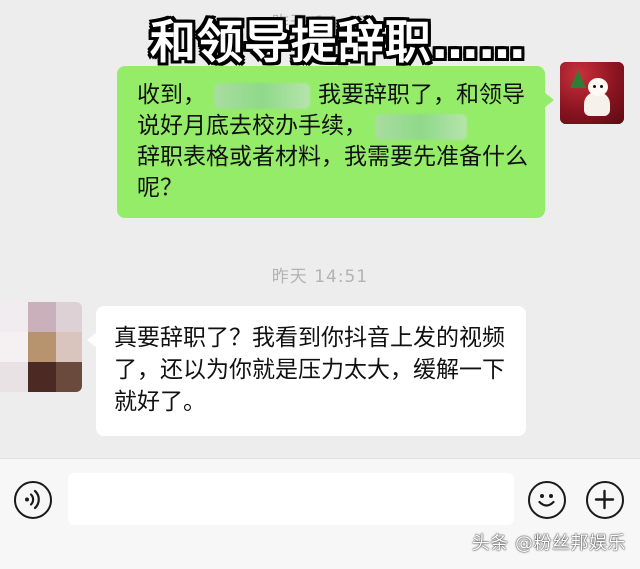 The width and height of the screenshot is (640, 569). What do you see at coordinates (548, 543) in the screenshot?
I see `watermark: 头条 @粉丝邦娱乐` at bounding box center [548, 543].